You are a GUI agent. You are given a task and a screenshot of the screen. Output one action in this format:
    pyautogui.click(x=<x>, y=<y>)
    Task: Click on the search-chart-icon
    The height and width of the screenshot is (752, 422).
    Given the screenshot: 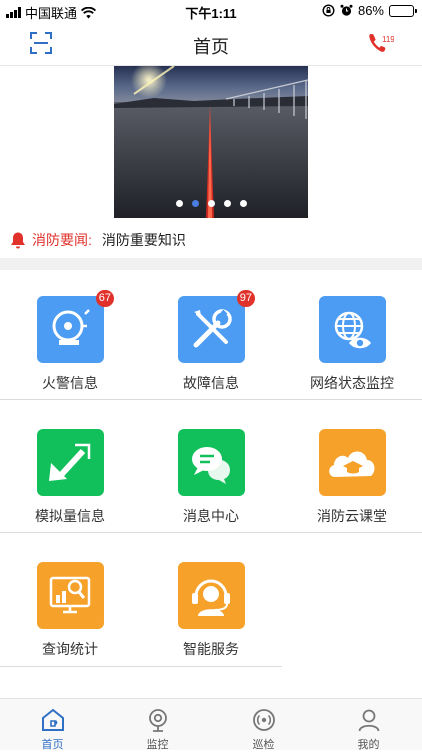 What is the action you would take?
    pyautogui.click(x=70, y=595)
    